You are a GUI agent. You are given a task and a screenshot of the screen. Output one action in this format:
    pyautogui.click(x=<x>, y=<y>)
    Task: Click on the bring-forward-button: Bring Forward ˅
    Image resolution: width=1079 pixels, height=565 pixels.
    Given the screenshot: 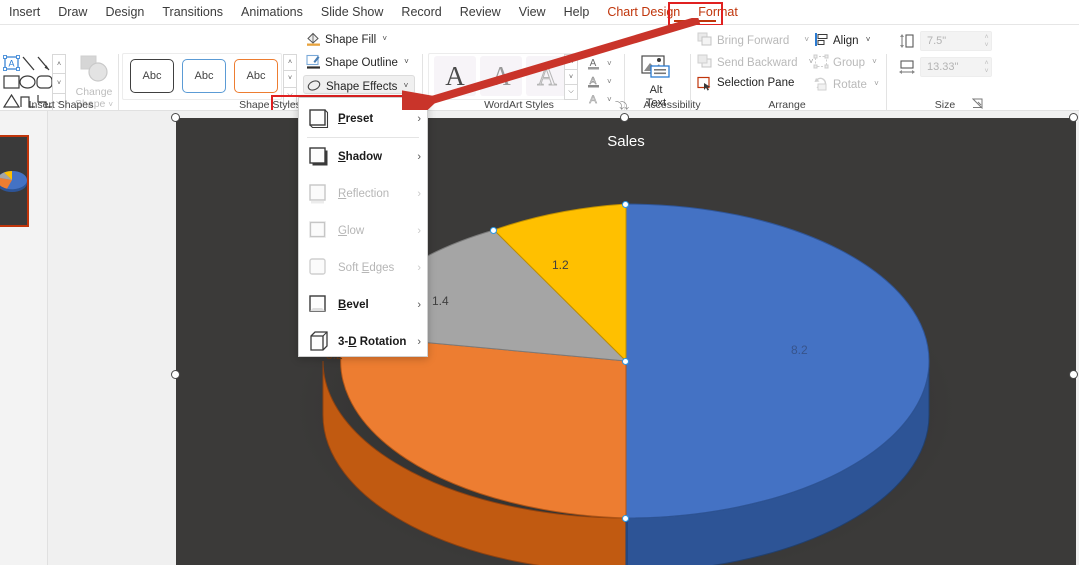 What is the action you would take?
    pyautogui.click(x=752, y=39)
    